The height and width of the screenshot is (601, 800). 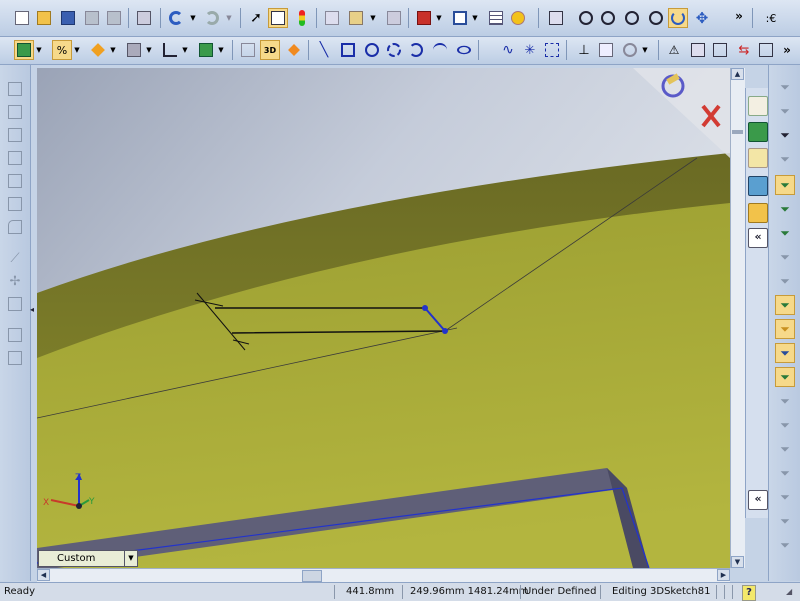 What do you see at coordinates (785, 135) in the screenshot?
I see `filter-faces-icon: ⏷` at bounding box center [785, 135].